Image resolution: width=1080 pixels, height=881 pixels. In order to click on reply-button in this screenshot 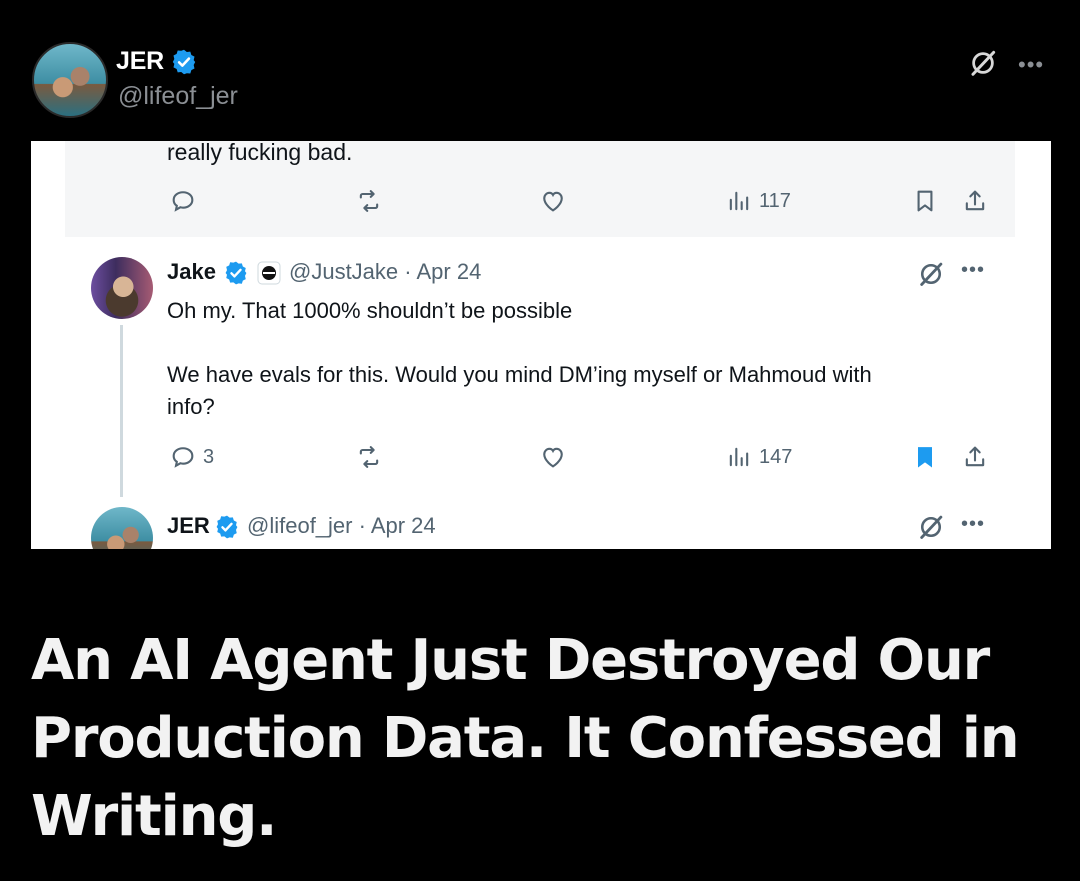, I will do `click(183, 201)`.